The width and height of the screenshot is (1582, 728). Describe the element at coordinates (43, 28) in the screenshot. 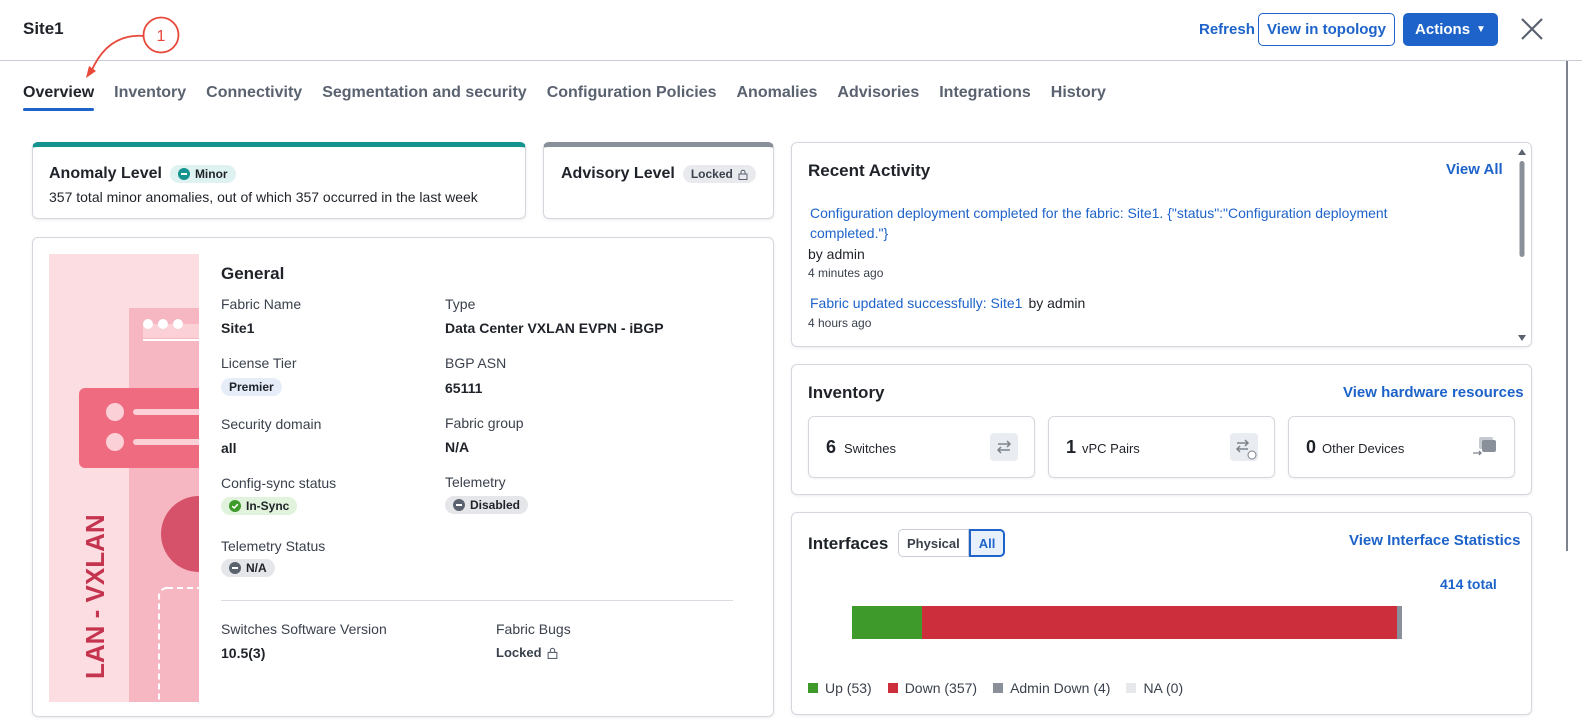

I see `page-title: Site1` at that location.